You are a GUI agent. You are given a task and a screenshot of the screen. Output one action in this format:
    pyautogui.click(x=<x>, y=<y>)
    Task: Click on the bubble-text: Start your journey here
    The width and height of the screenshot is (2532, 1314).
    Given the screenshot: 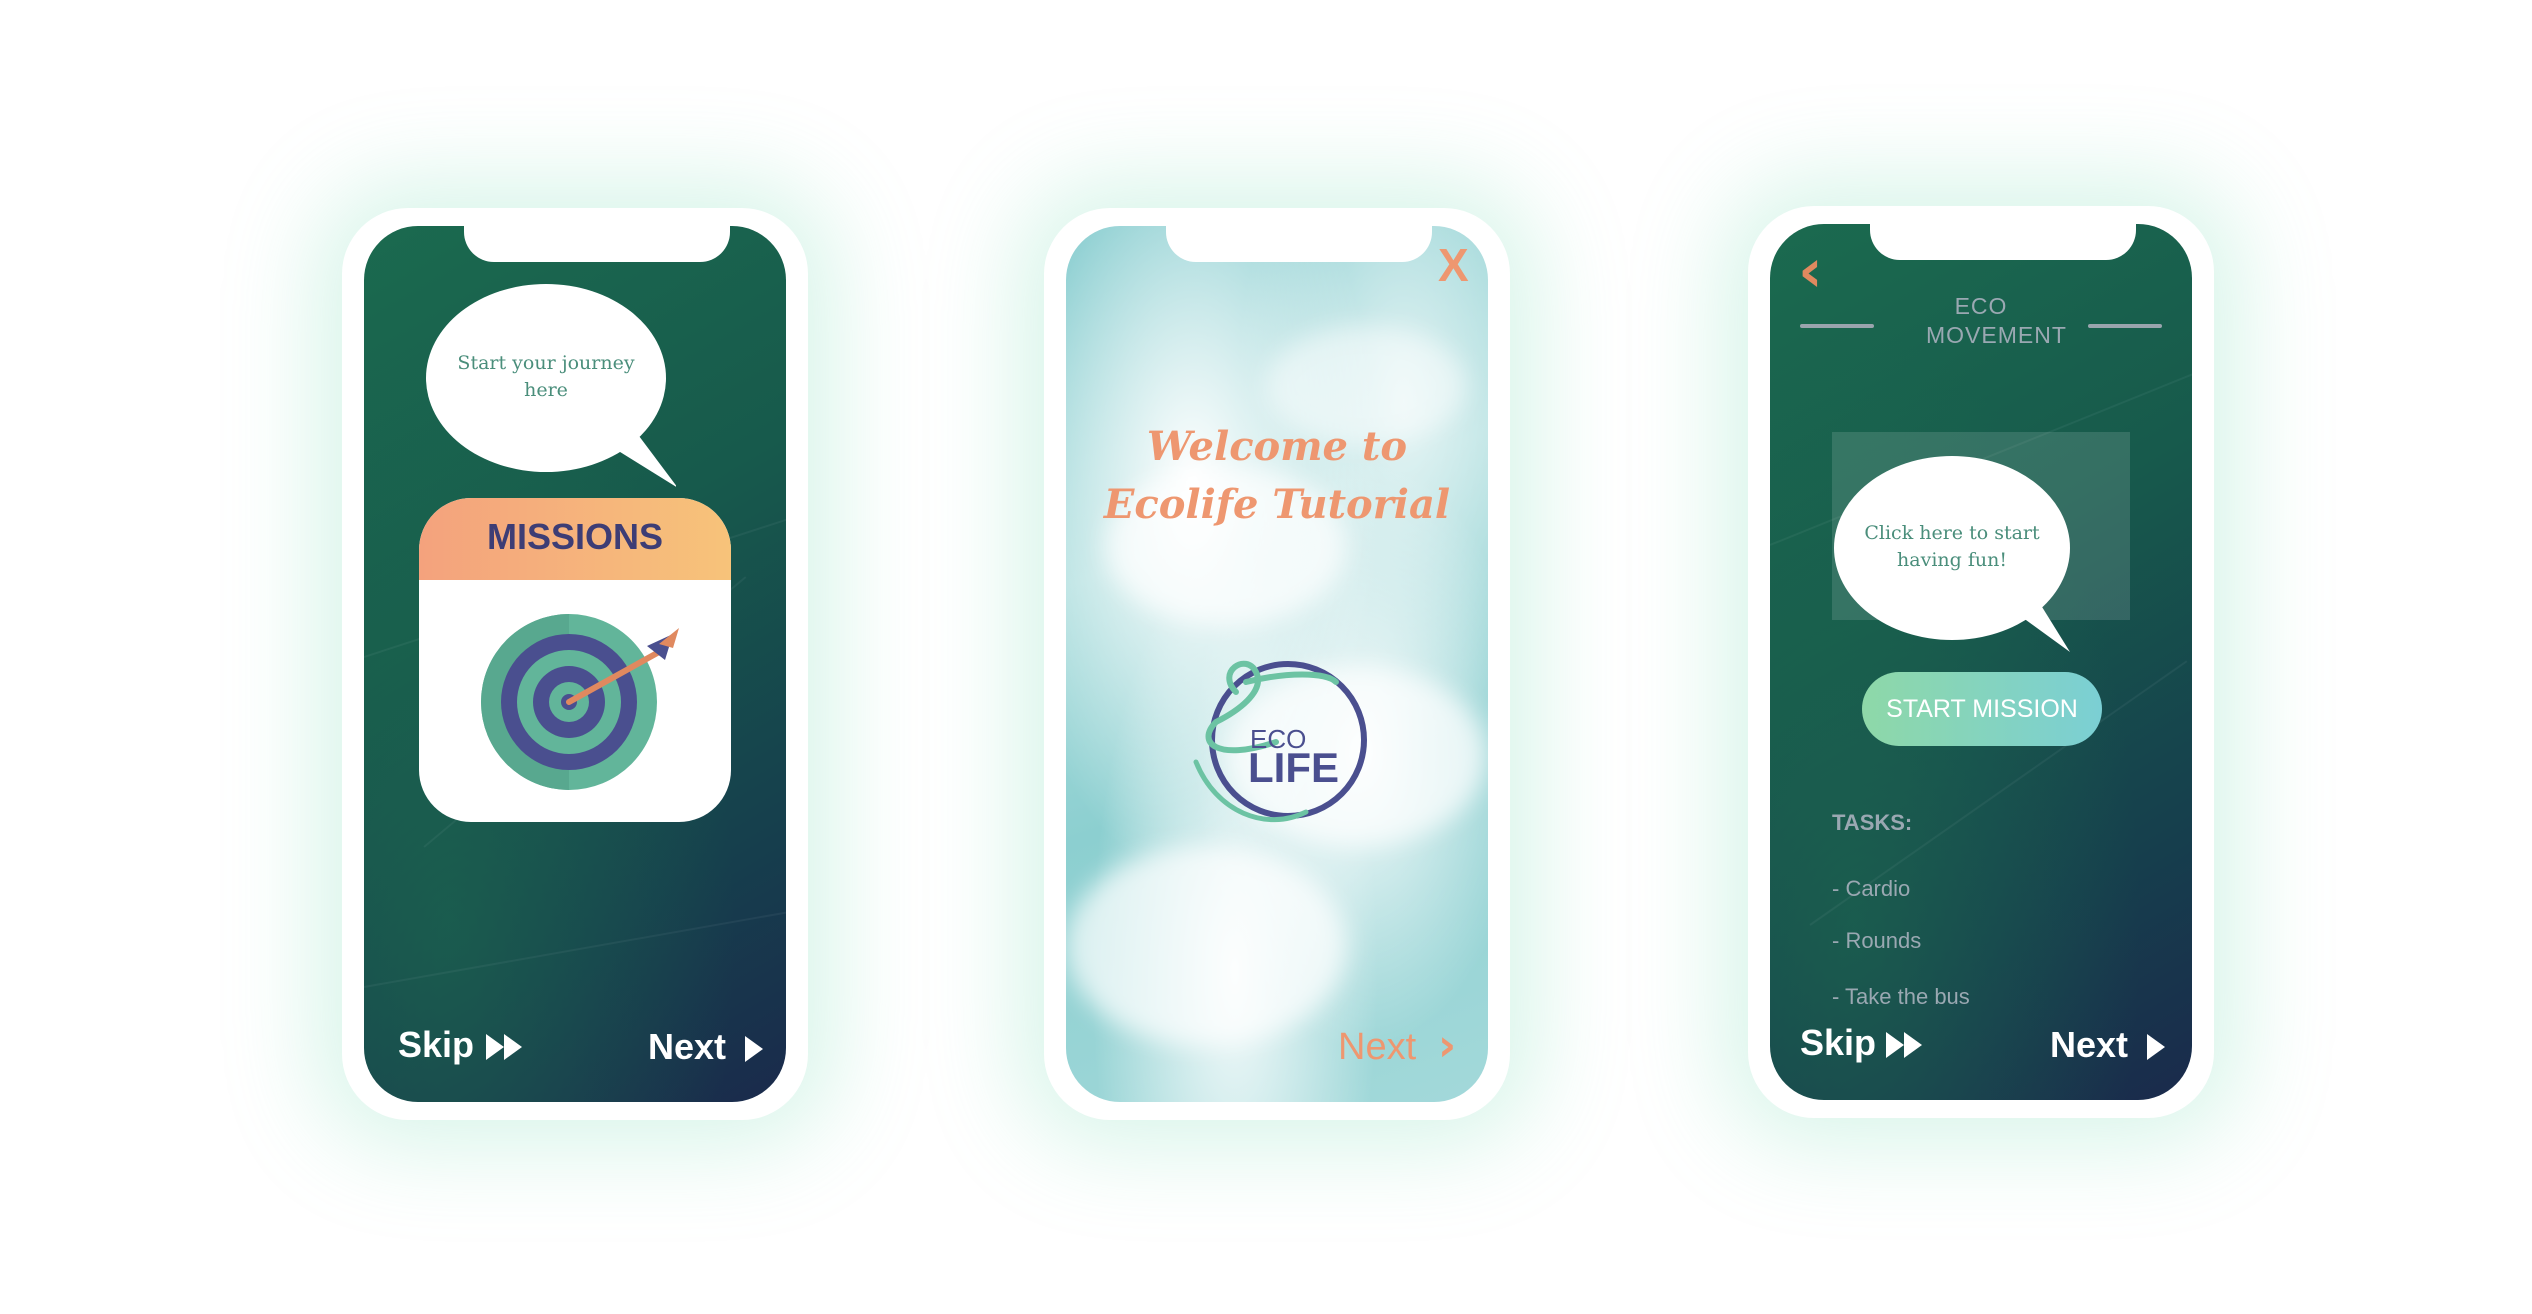 What is the action you would take?
    pyautogui.click(x=546, y=376)
    